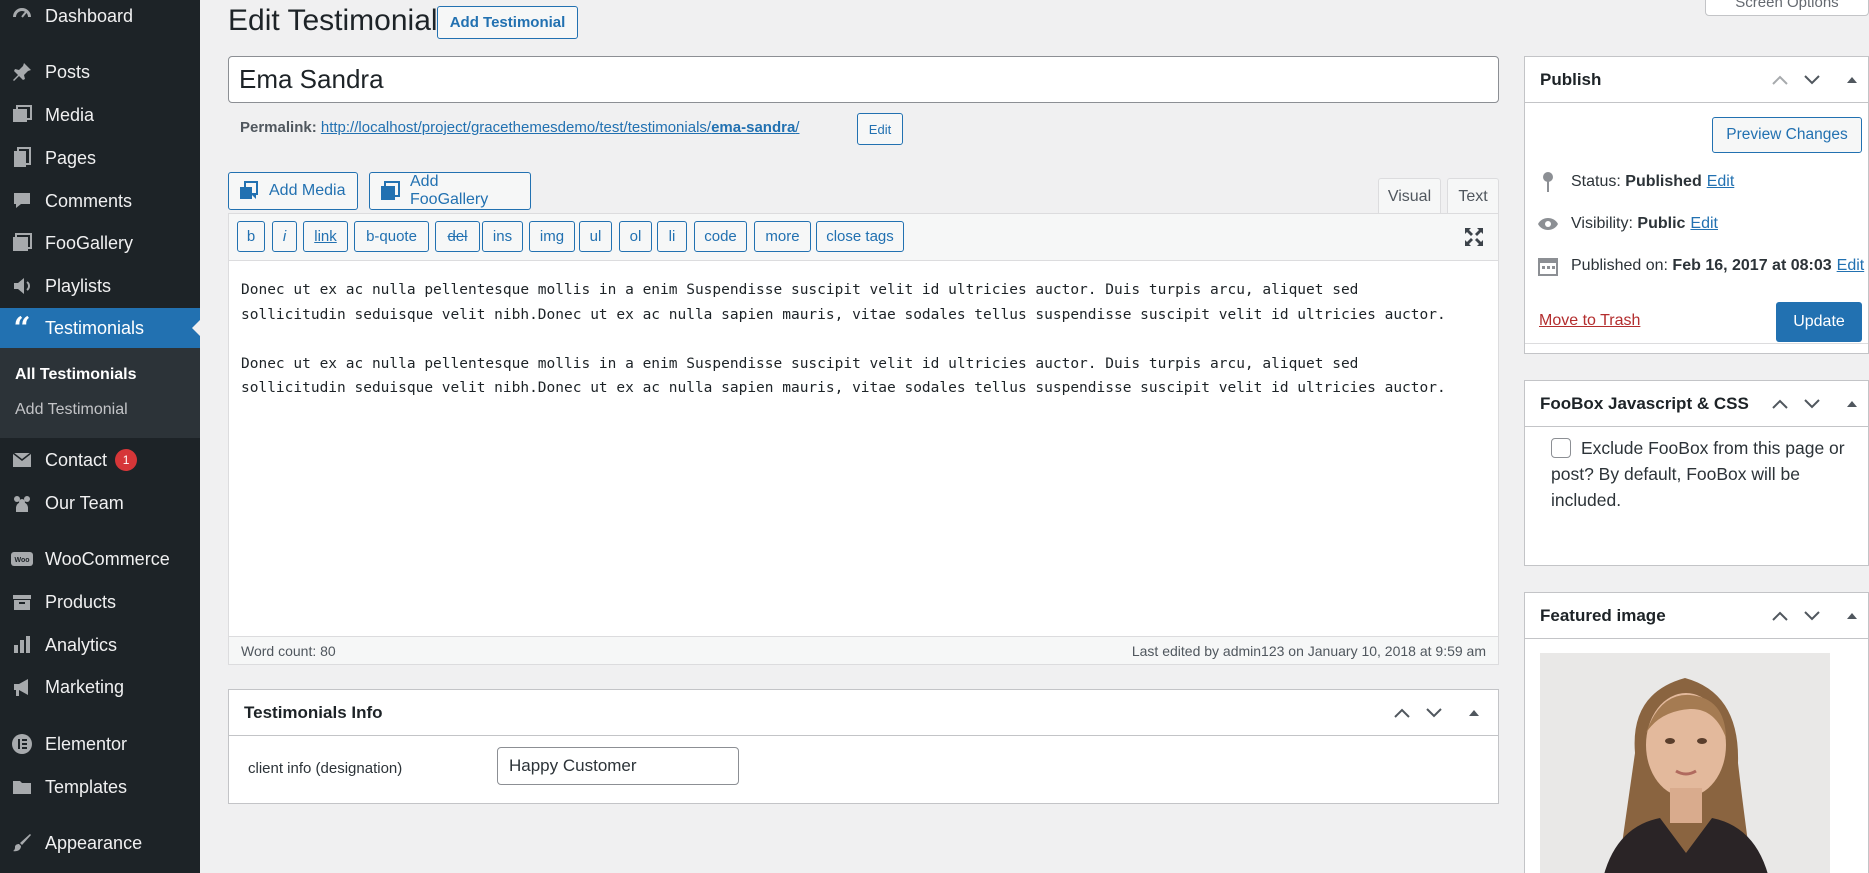  Describe the element at coordinates (100, 243) in the screenshot. I see `sidebar-item-foogallery: FooGallery` at that location.